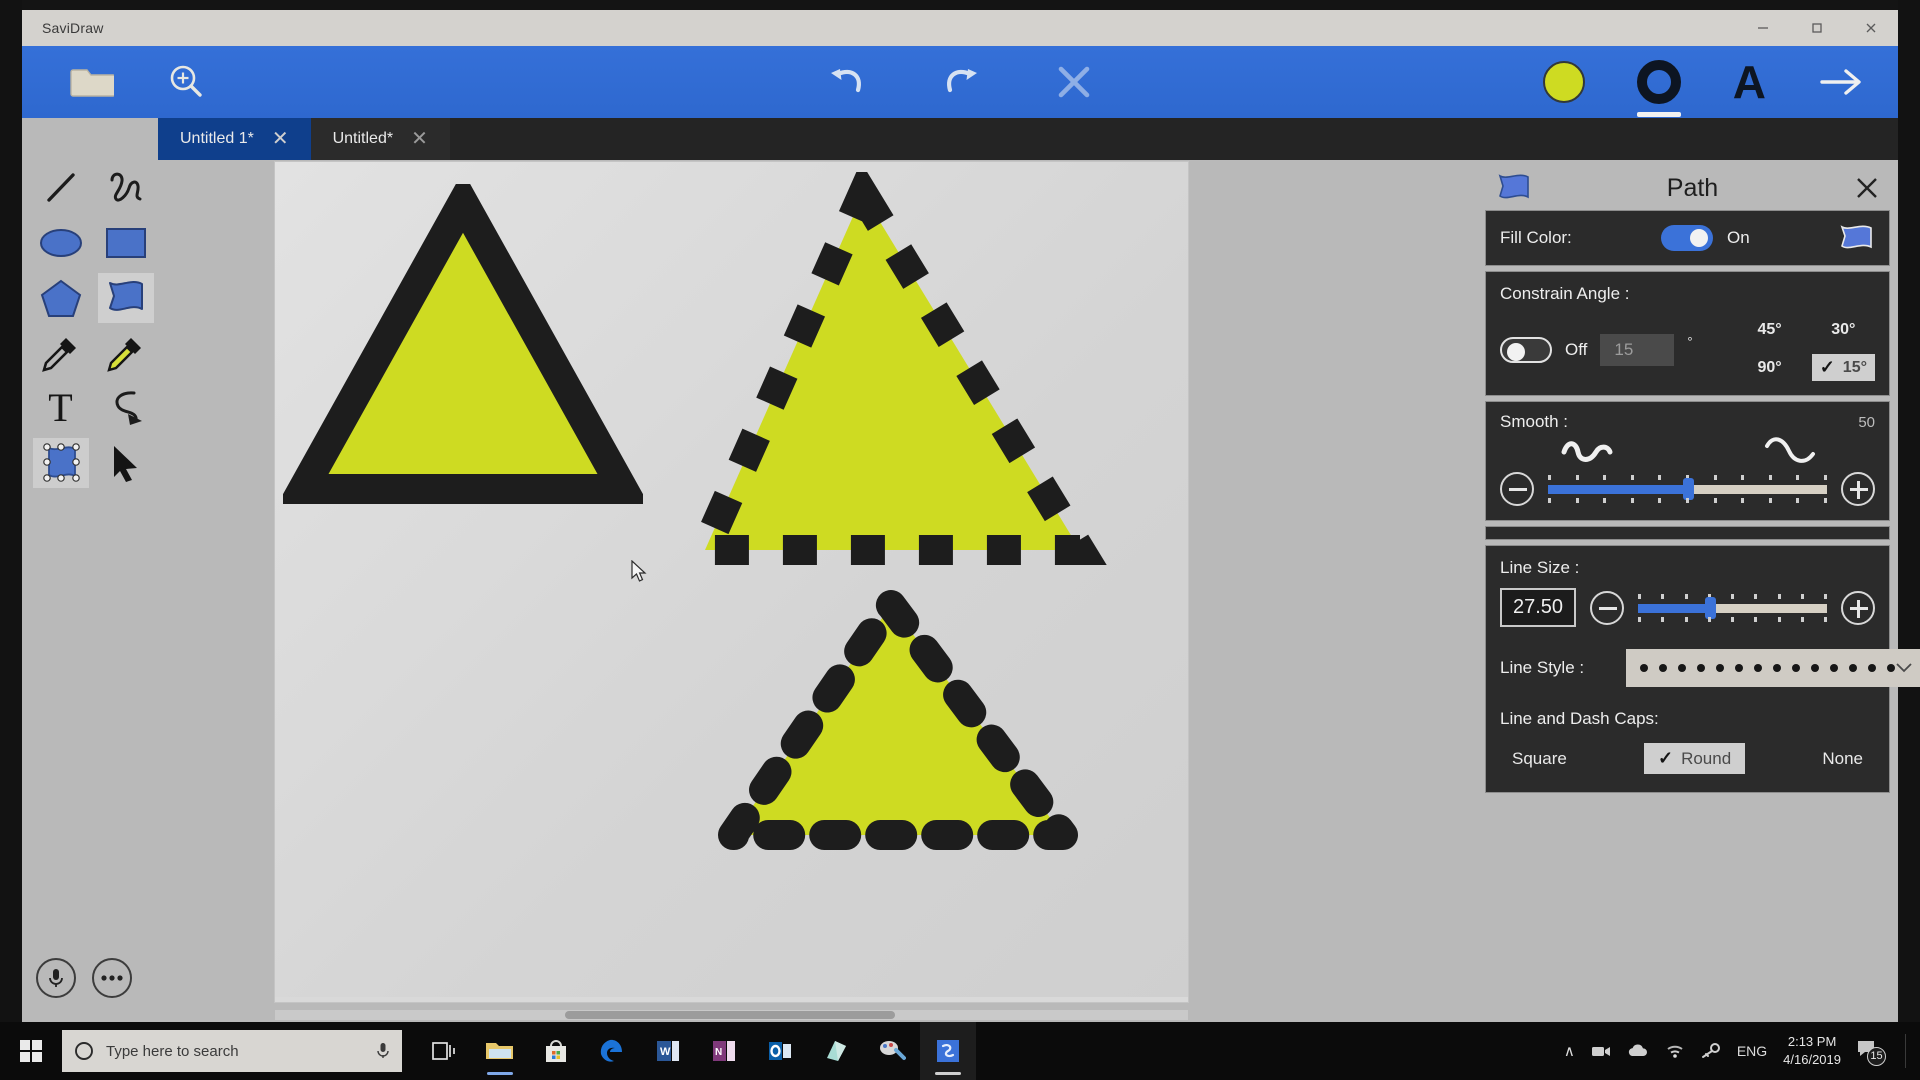 This screenshot has height=1080, width=1920. What do you see at coordinates (11, 511) in the screenshot?
I see `bezel-left` at bounding box center [11, 511].